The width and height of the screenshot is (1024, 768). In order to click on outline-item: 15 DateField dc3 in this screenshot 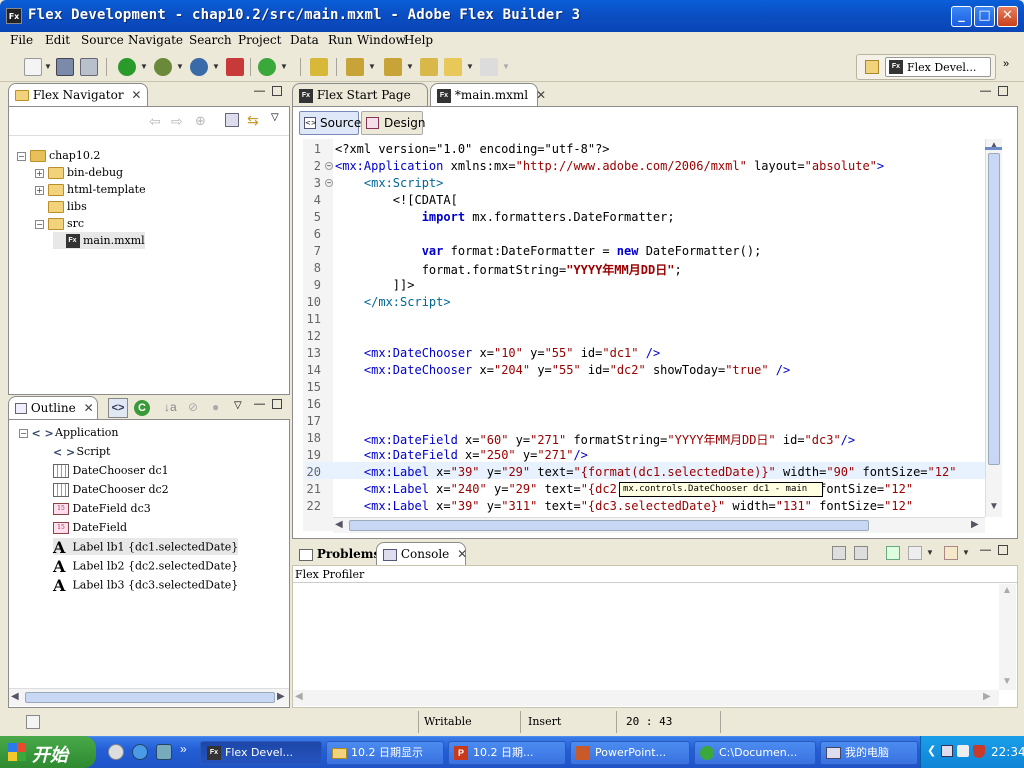, I will do `click(102, 508)`.